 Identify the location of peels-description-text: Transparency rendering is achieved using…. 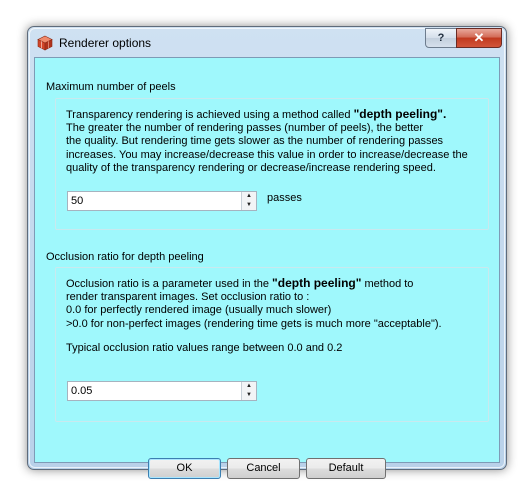
(210, 115).